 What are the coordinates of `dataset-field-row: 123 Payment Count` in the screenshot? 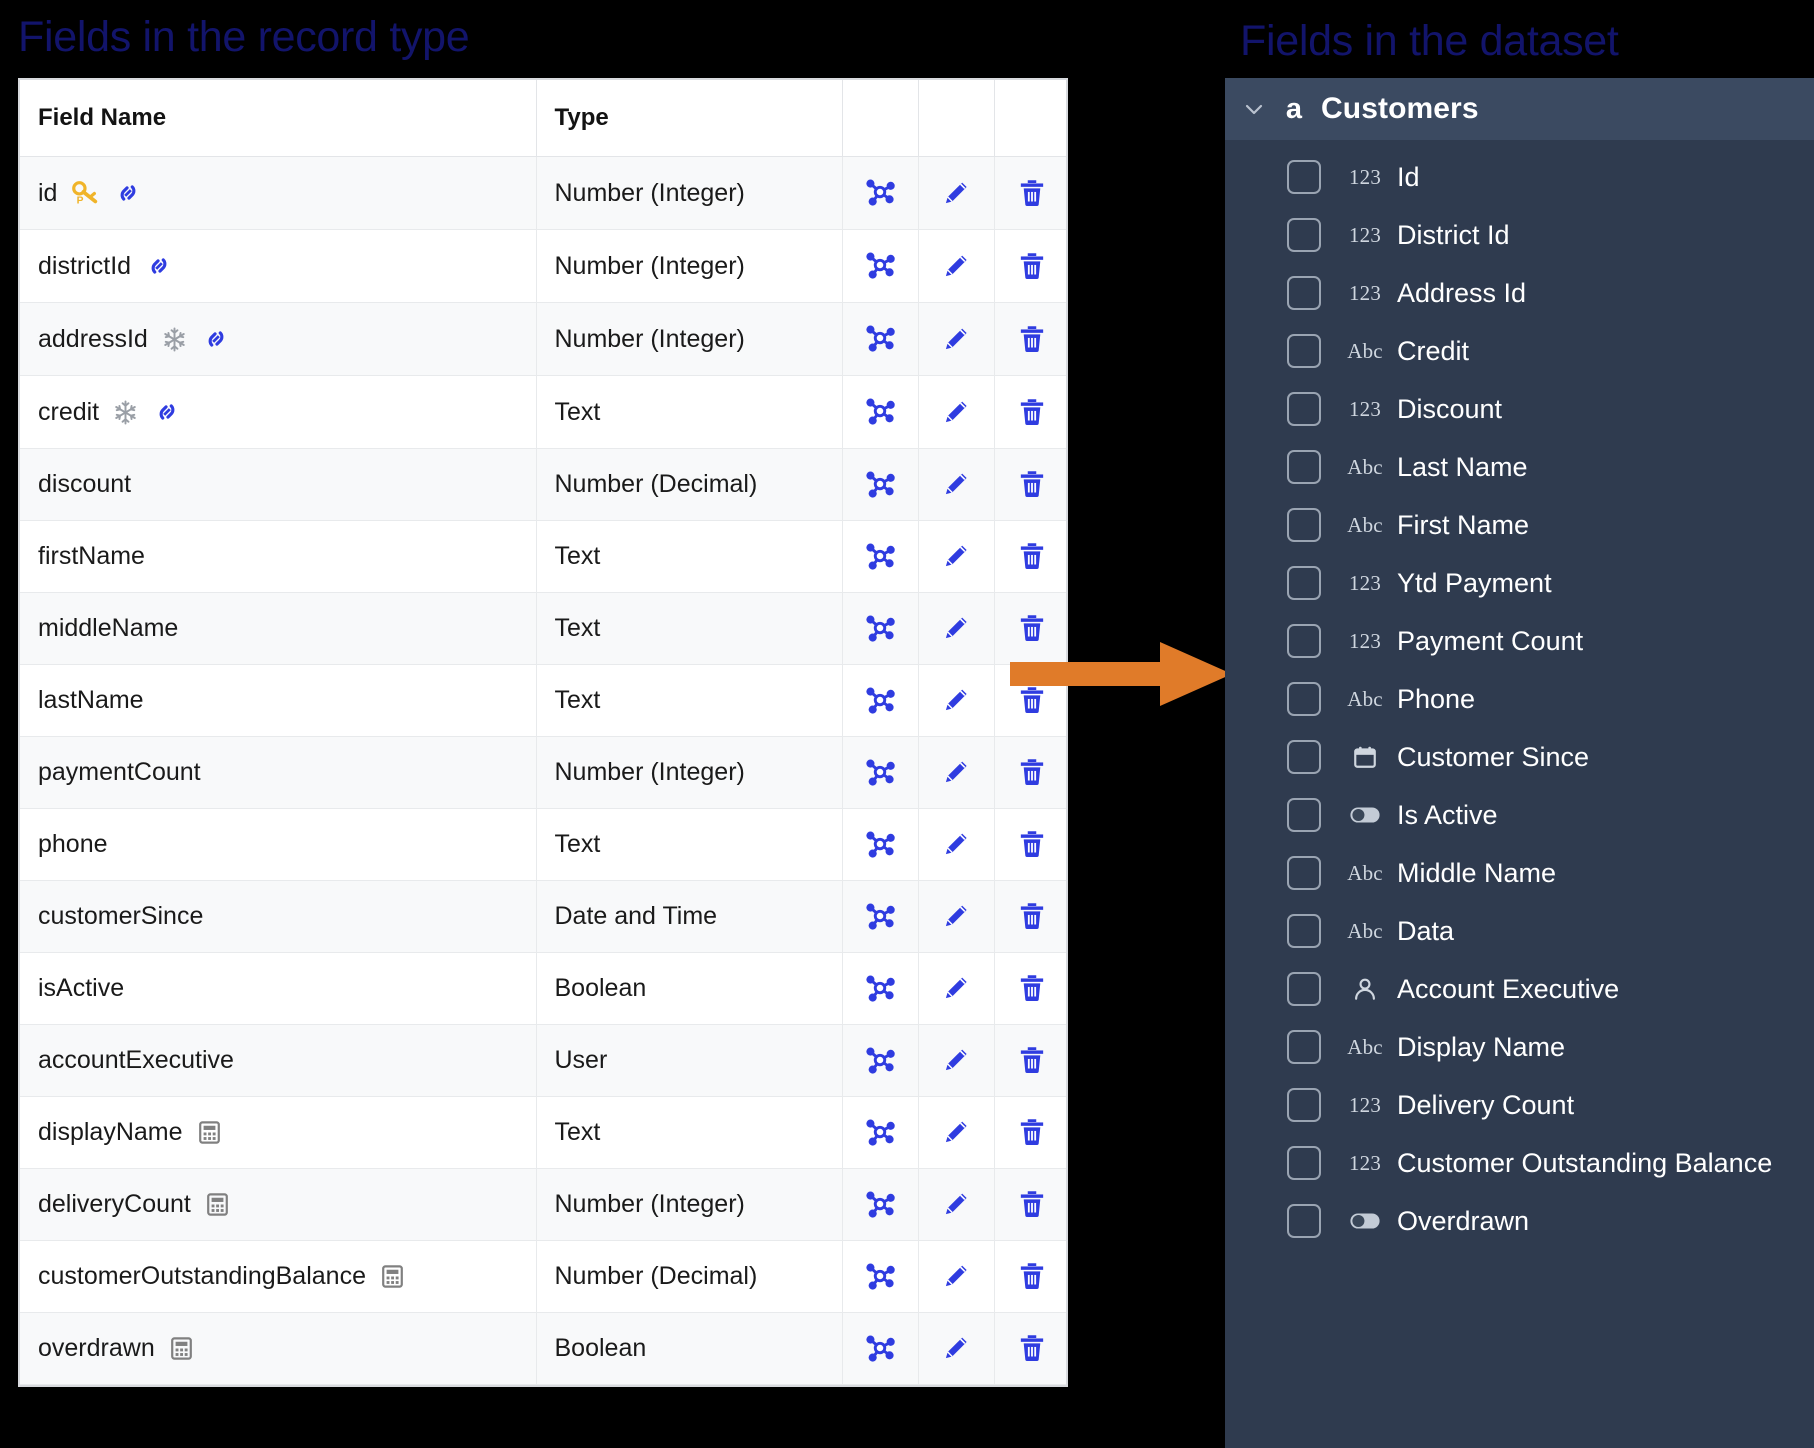 It's located at (1519, 641).